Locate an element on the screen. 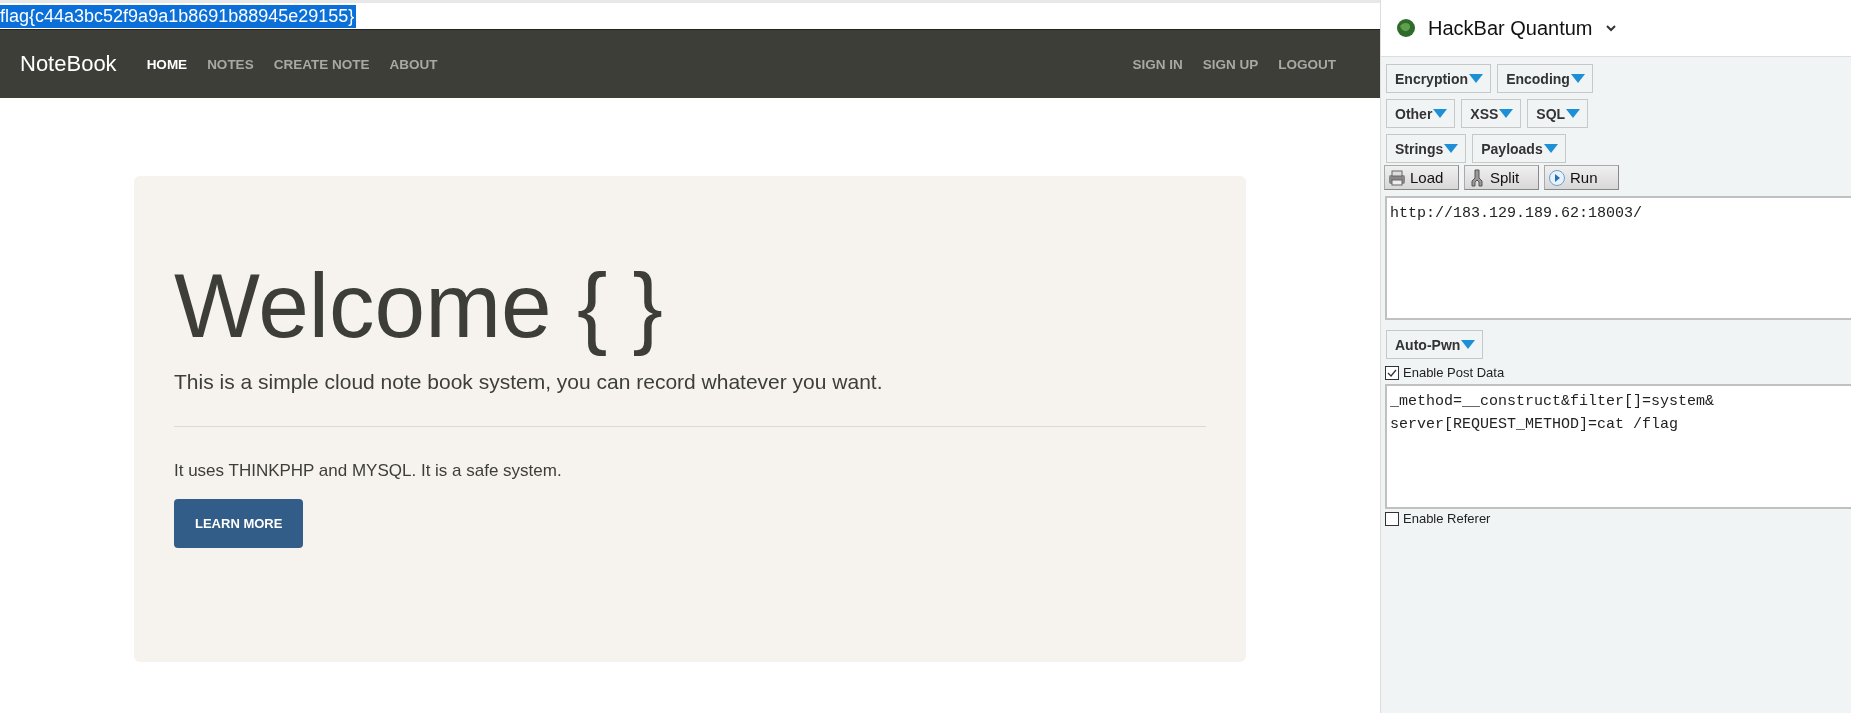 The image size is (1851, 713). welcome-heading: Welcome { } is located at coordinates (419, 306).